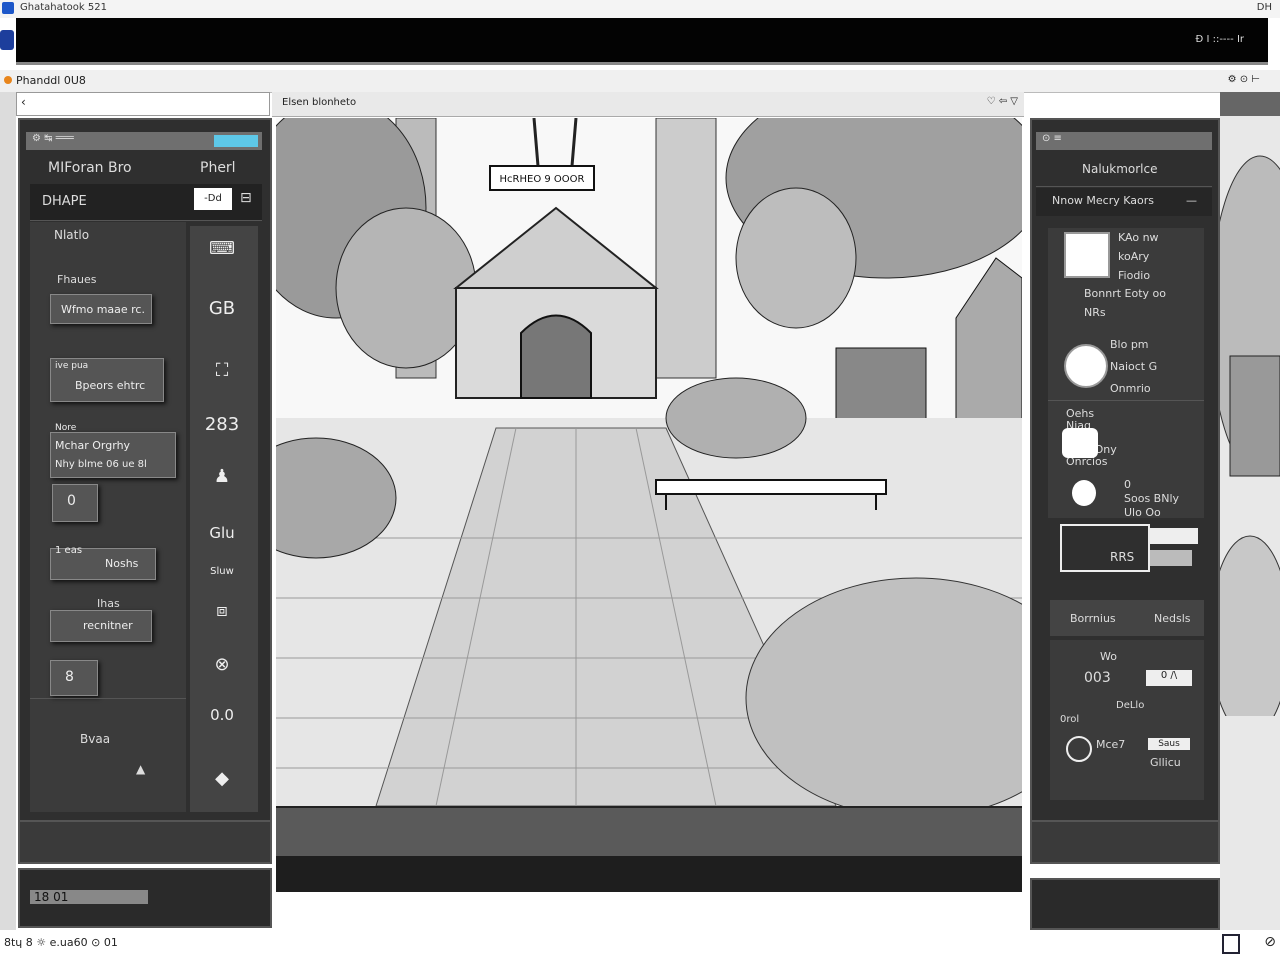 The image size is (1280, 960). I want to click on layer-card-2: ive pua Bpeors ehtrc, so click(107, 380).